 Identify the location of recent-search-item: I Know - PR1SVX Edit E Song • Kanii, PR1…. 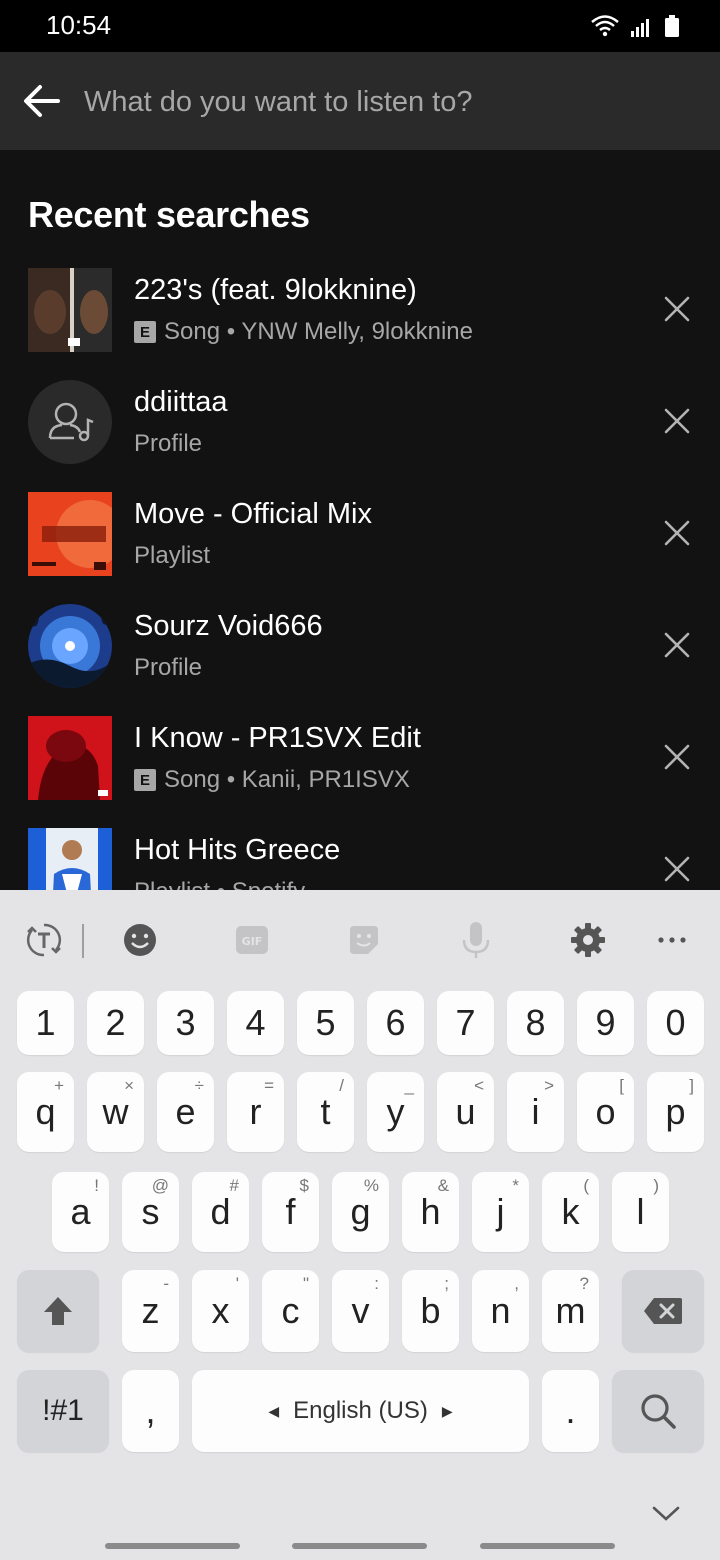
(360, 758).